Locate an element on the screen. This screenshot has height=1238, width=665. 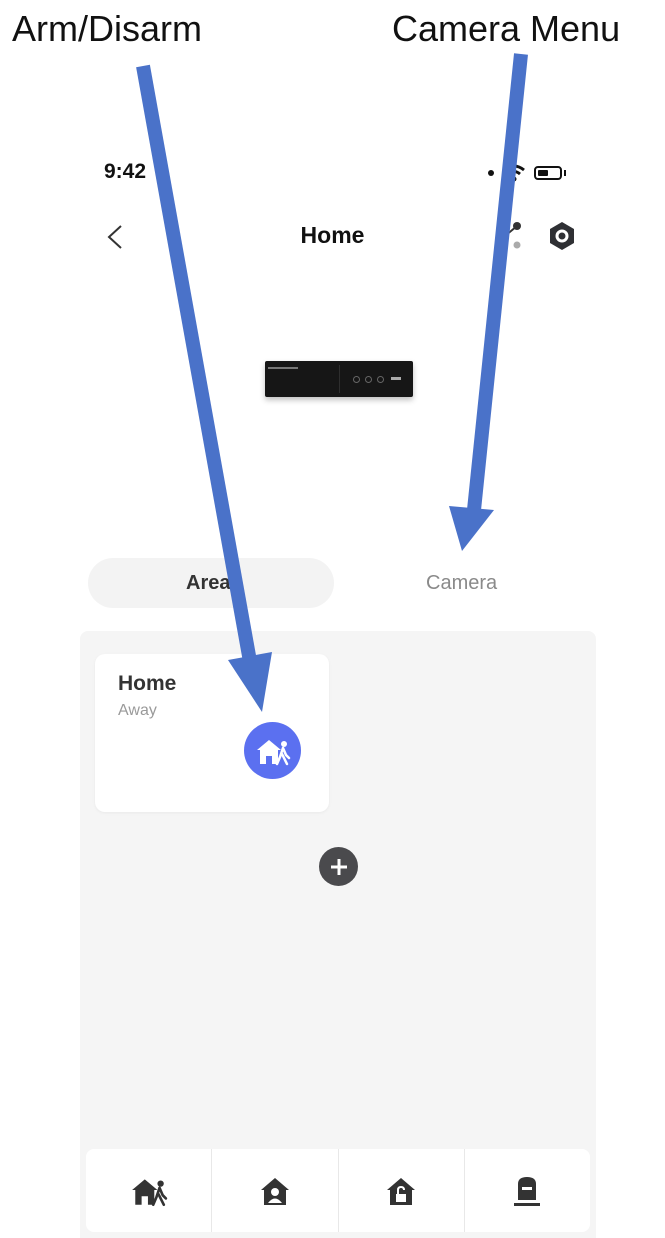
tab-area: Area is located at coordinates (208, 583).